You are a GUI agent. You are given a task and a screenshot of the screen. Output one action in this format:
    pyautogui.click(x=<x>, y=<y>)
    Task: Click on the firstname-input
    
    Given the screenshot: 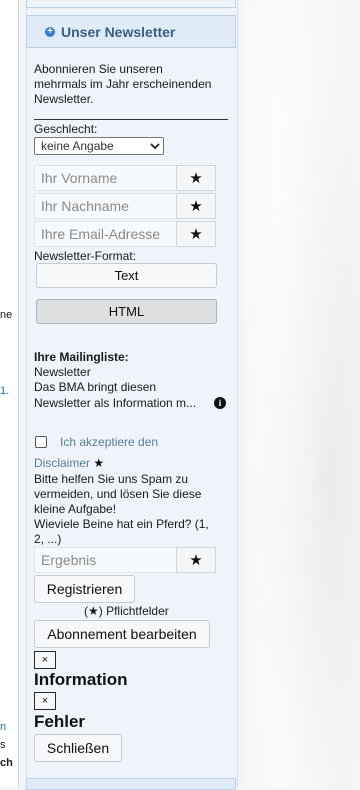 What is the action you would take?
    pyautogui.click(x=105, y=178)
    